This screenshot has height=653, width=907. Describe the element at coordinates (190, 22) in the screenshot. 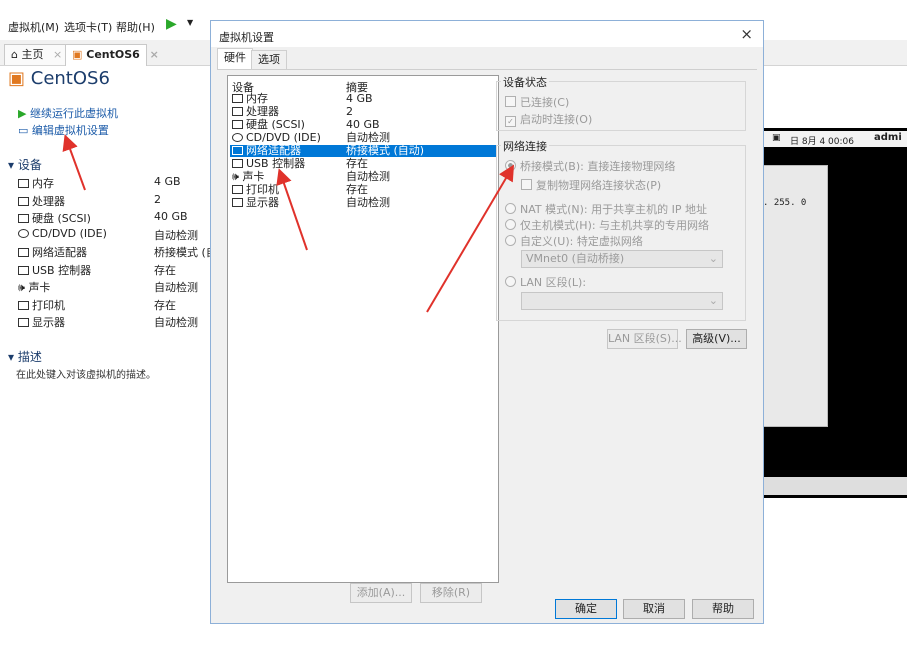

I see `chevron-down-icon: ▼` at that location.